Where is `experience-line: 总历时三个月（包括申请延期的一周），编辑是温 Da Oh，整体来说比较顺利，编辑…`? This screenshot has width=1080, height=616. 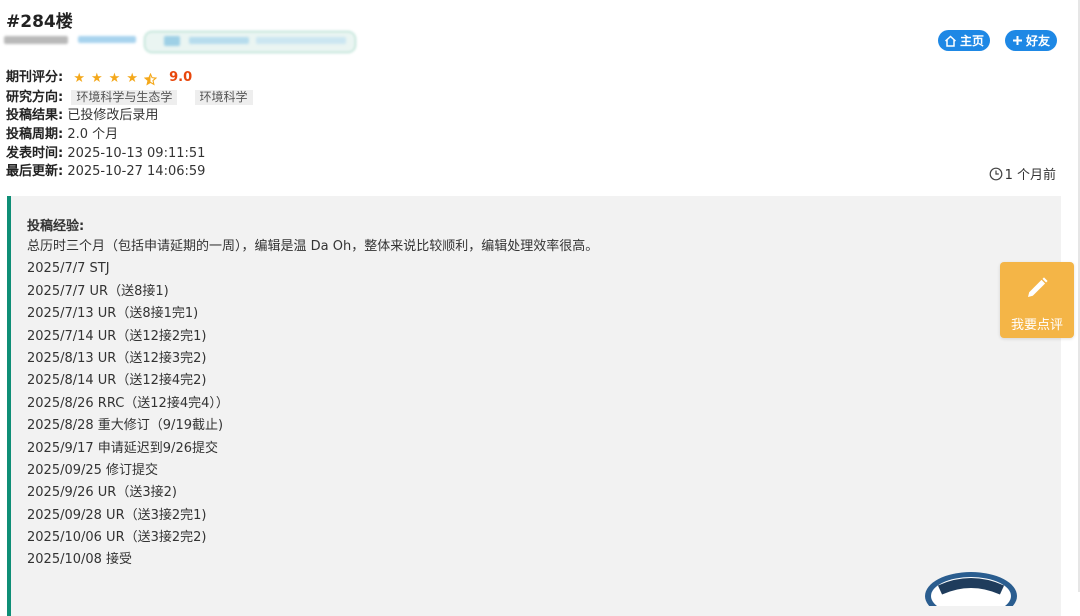 experience-line: 总历时三个月（包括申请延期的一周），编辑是温 Da Oh，整体来说比较顺利，编辑… is located at coordinates (313, 246).